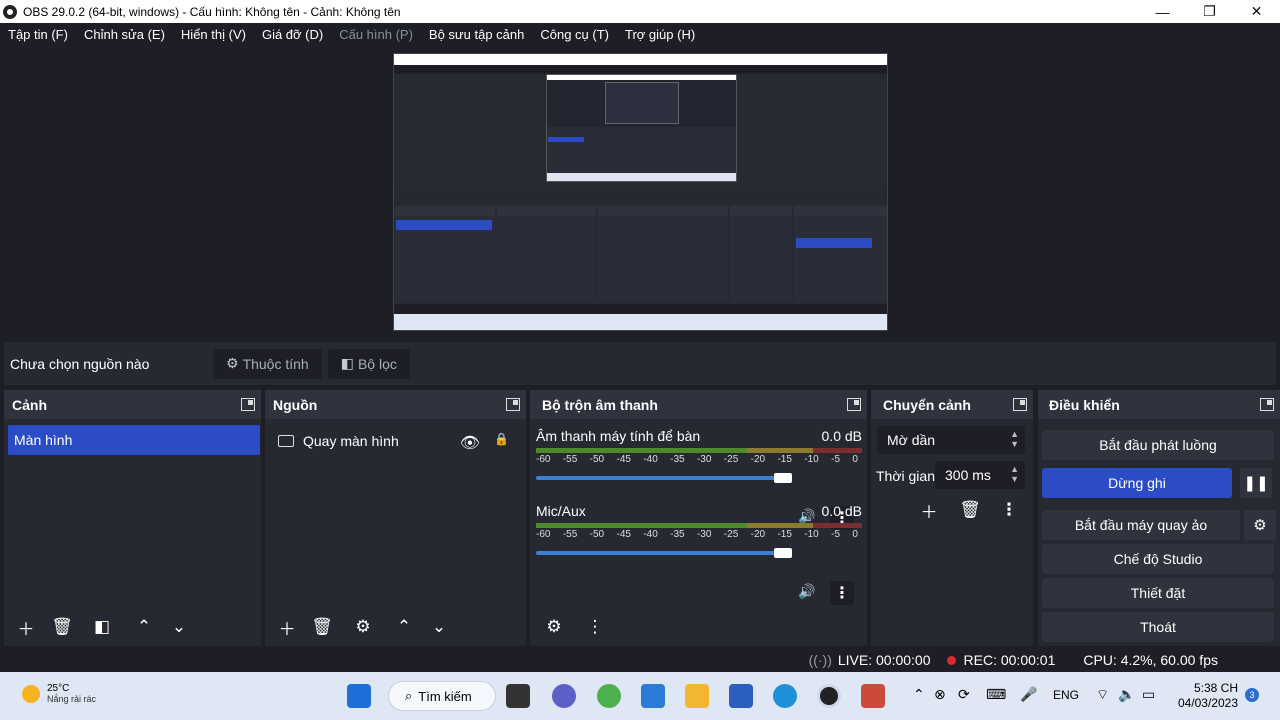  What do you see at coordinates (442, 696) in the screenshot?
I see `taskbar-search: ⌕ Tìm kiếm` at bounding box center [442, 696].